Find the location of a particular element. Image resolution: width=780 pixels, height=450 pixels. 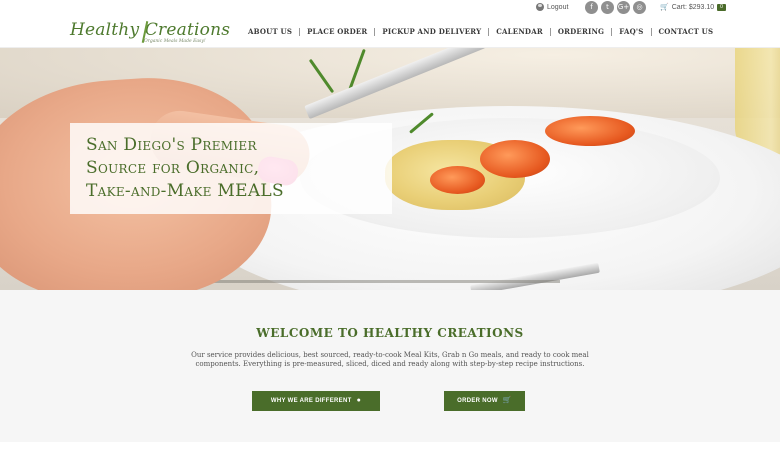

logout-link: Logout is located at coordinates (552, 7).